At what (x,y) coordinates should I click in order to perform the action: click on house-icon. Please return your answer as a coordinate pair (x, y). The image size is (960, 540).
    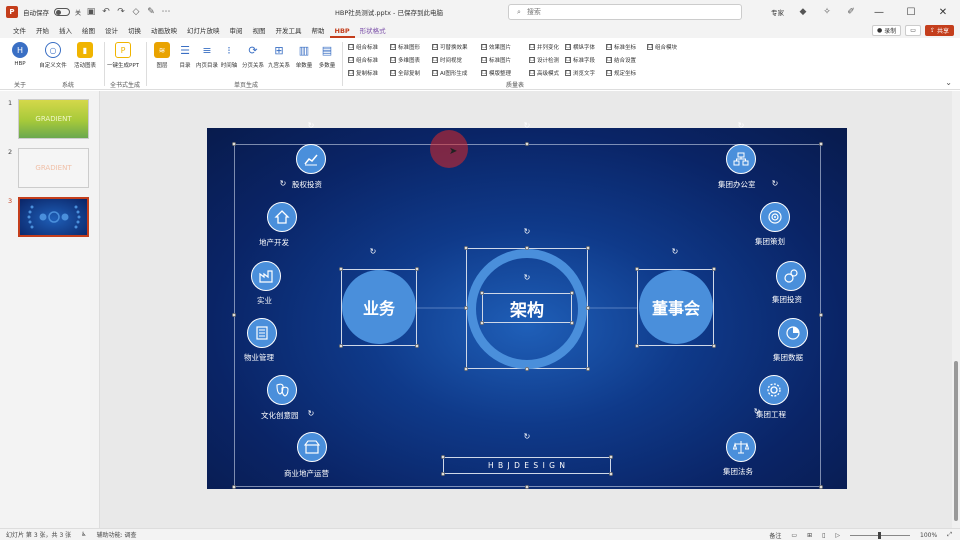
    Looking at the image, I should click on (282, 217).